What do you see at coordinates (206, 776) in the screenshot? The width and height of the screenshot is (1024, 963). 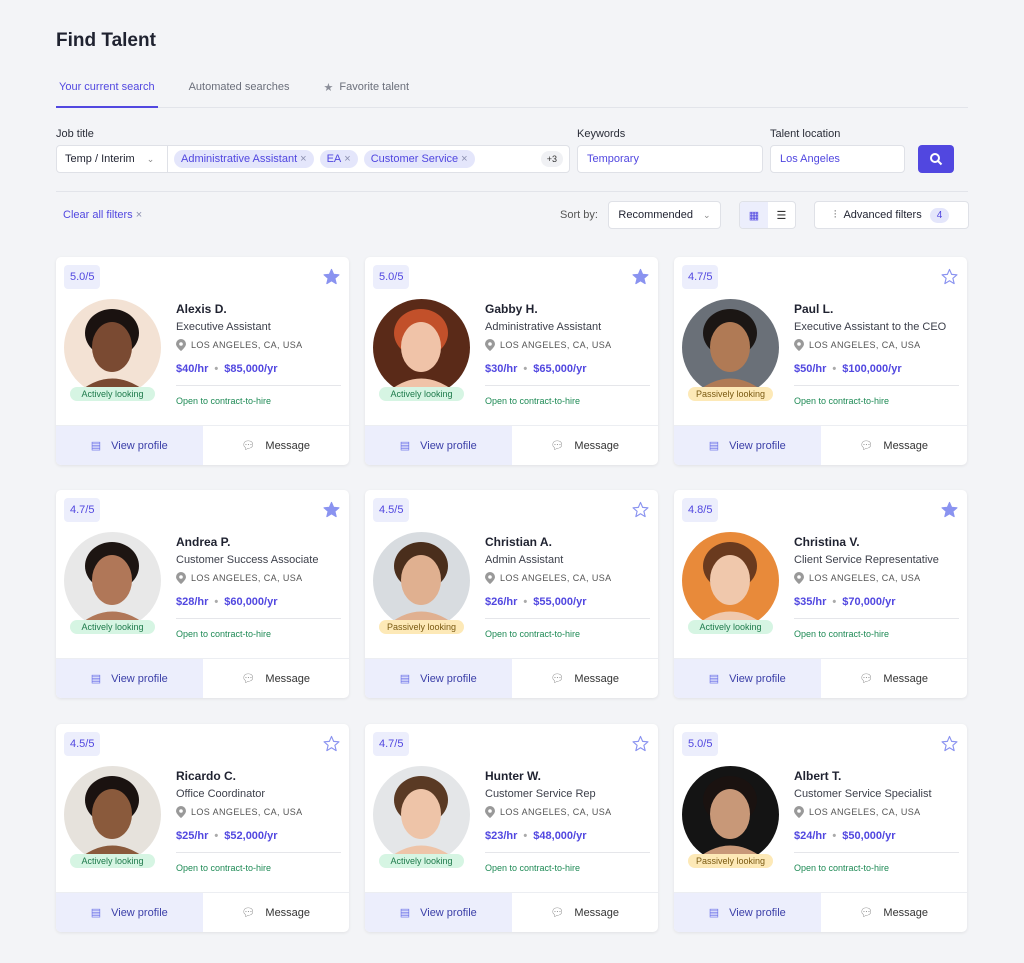 I see `talent-name: Ricardo C.` at bounding box center [206, 776].